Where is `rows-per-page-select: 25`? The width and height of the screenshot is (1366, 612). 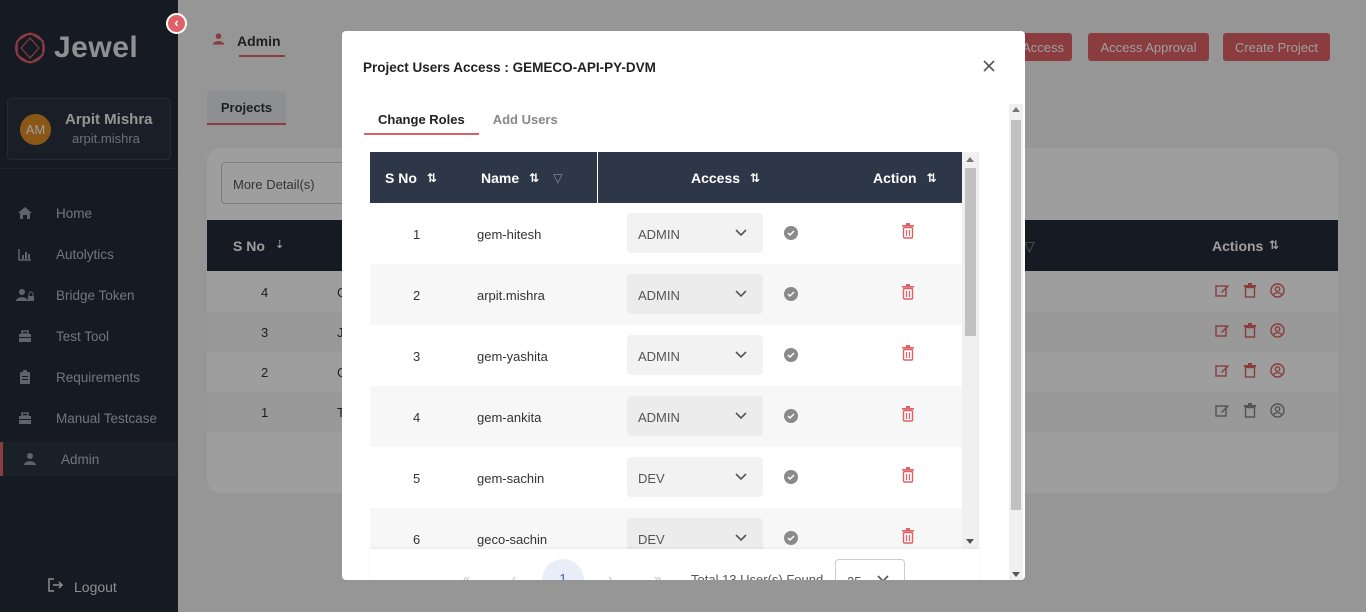 rows-per-page-select: 25 is located at coordinates (870, 569).